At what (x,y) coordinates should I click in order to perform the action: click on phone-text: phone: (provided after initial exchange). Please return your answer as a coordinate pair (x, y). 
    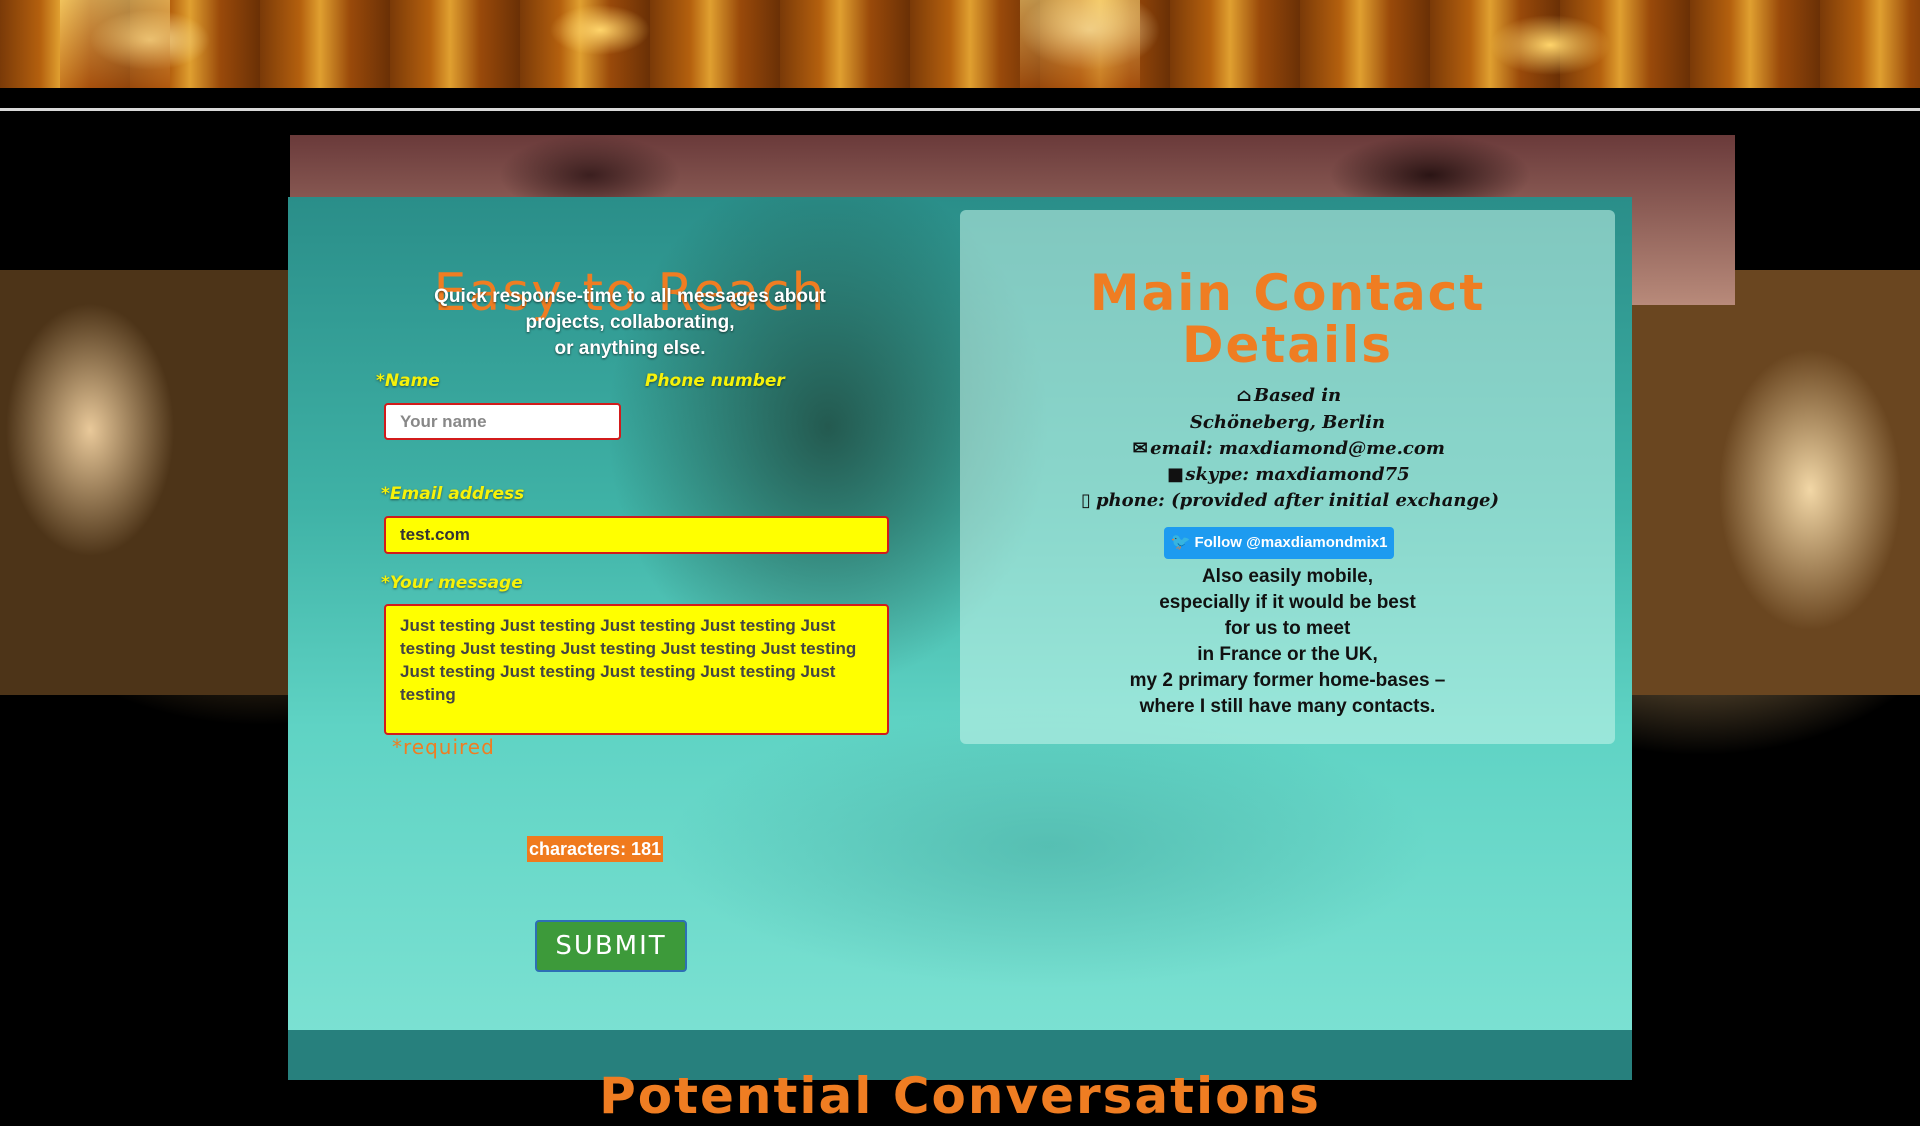
    Looking at the image, I should click on (1297, 500).